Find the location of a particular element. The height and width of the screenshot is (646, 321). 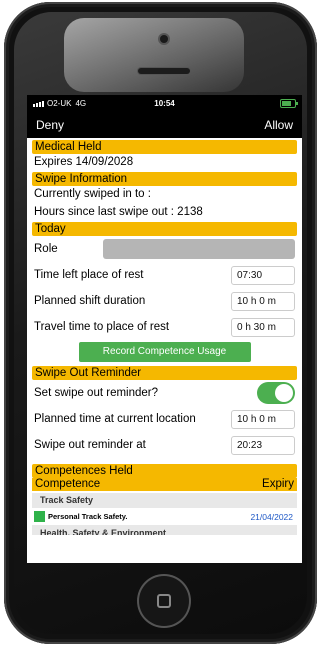

hours-since-swipe: Hours since last swipe out : 2138 is located at coordinates (118, 212).